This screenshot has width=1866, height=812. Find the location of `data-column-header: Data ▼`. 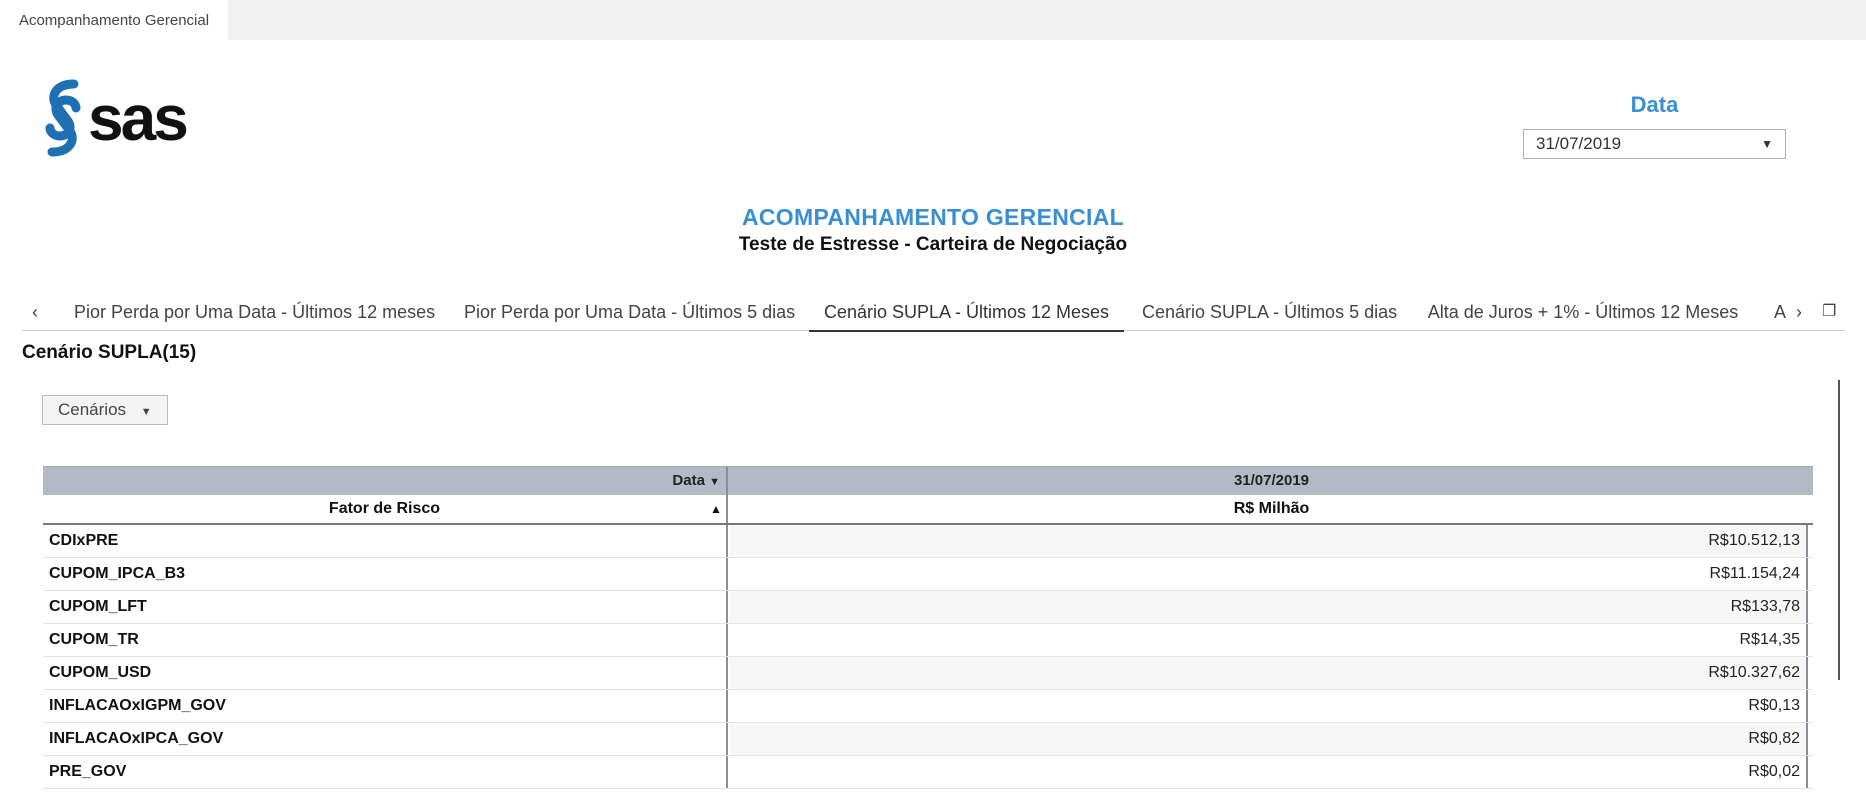

data-column-header: Data ▼ is located at coordinates (385, 481).